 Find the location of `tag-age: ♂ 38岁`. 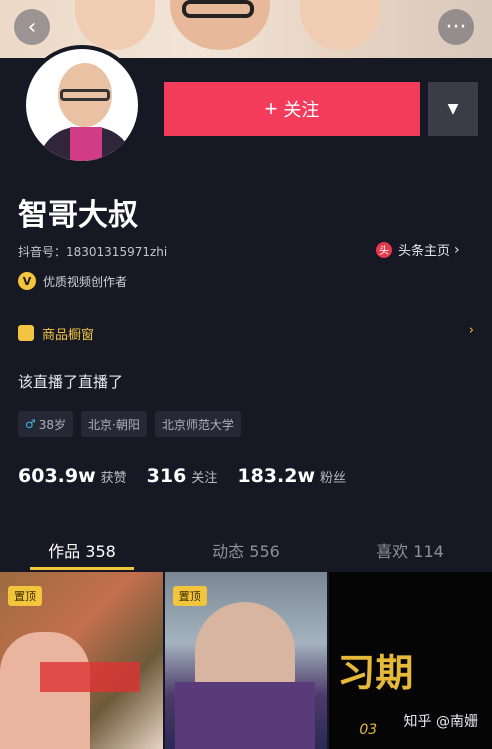

tag-age: ♂ 38岁 is located at coordinates (46, 424).